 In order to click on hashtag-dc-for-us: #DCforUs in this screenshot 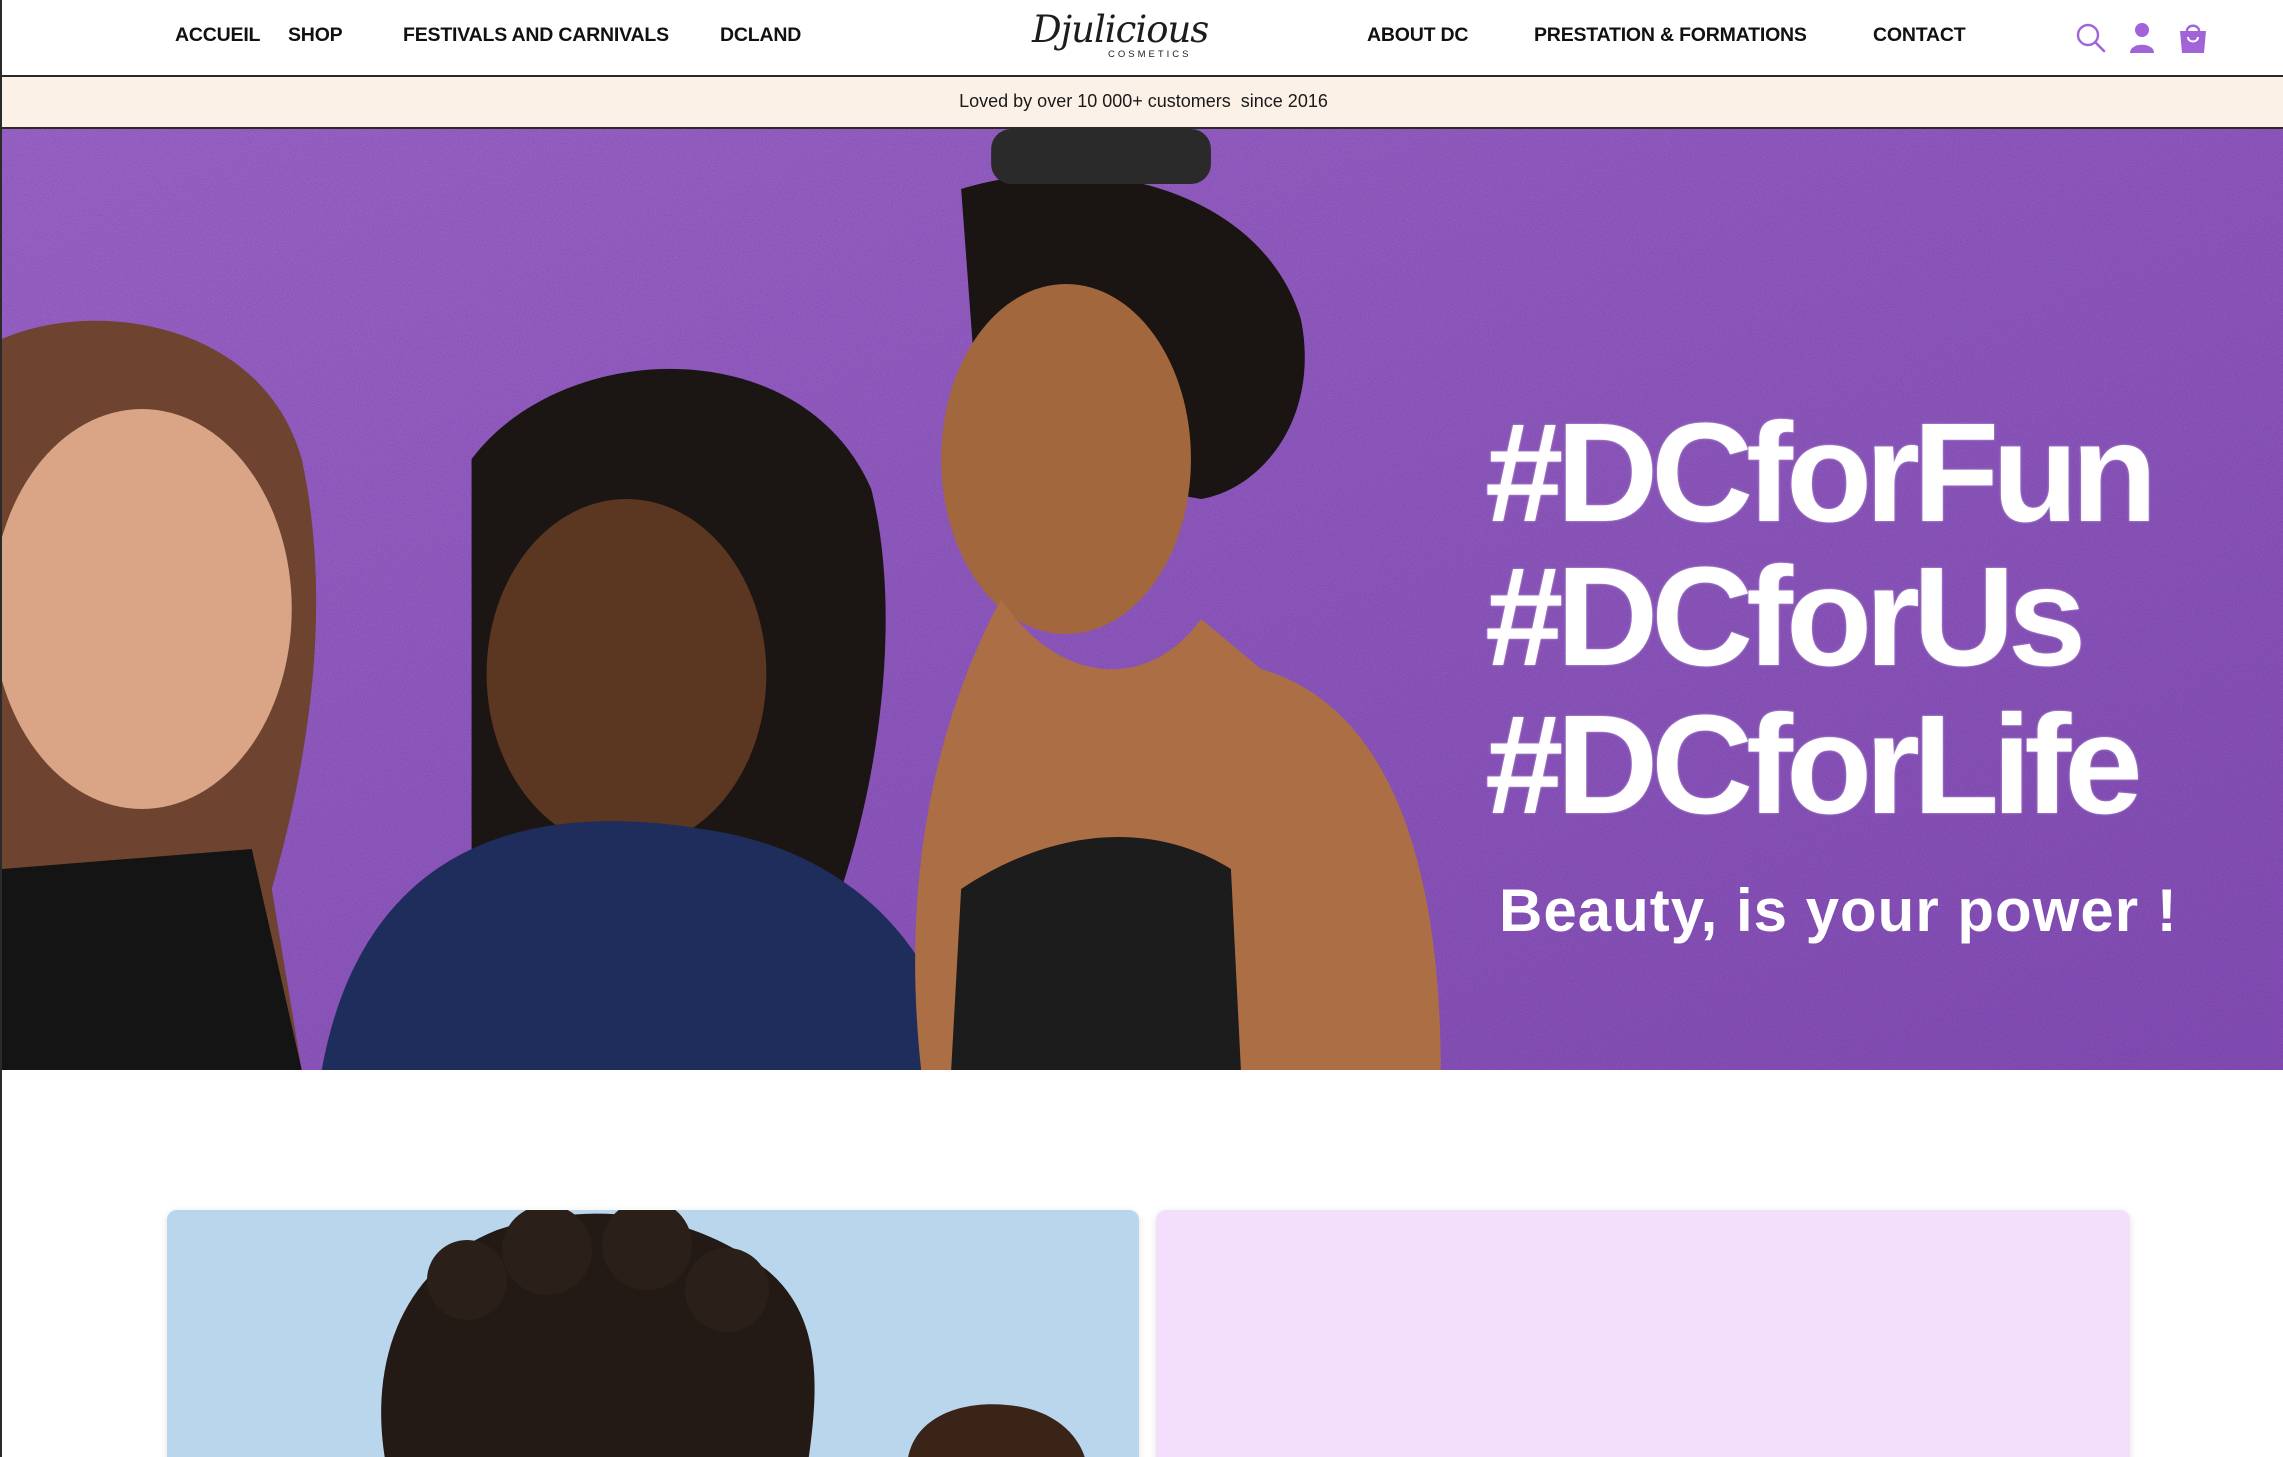, I will do `click(1785, 616)`.